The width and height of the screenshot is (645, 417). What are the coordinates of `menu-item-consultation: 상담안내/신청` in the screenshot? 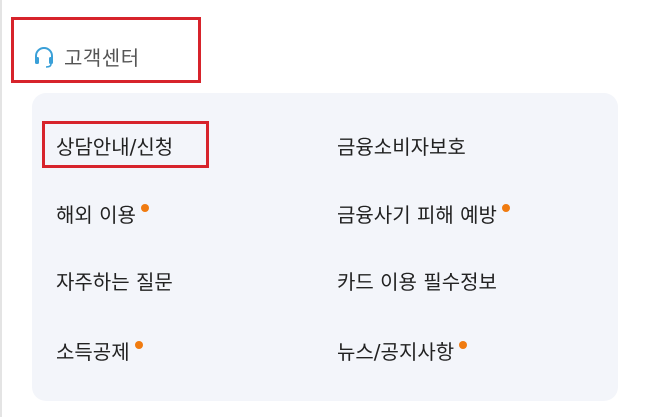 It's located at (114, 145).